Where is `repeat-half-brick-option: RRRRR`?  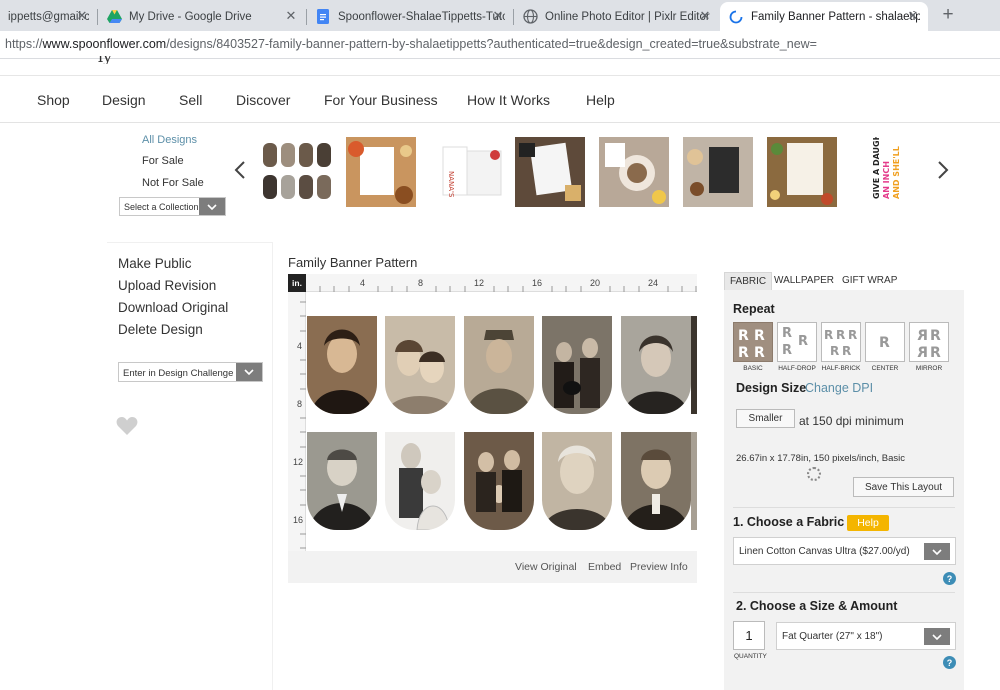
repeat-half-brick-option: RRRRR is located at coordinates (841, 342).